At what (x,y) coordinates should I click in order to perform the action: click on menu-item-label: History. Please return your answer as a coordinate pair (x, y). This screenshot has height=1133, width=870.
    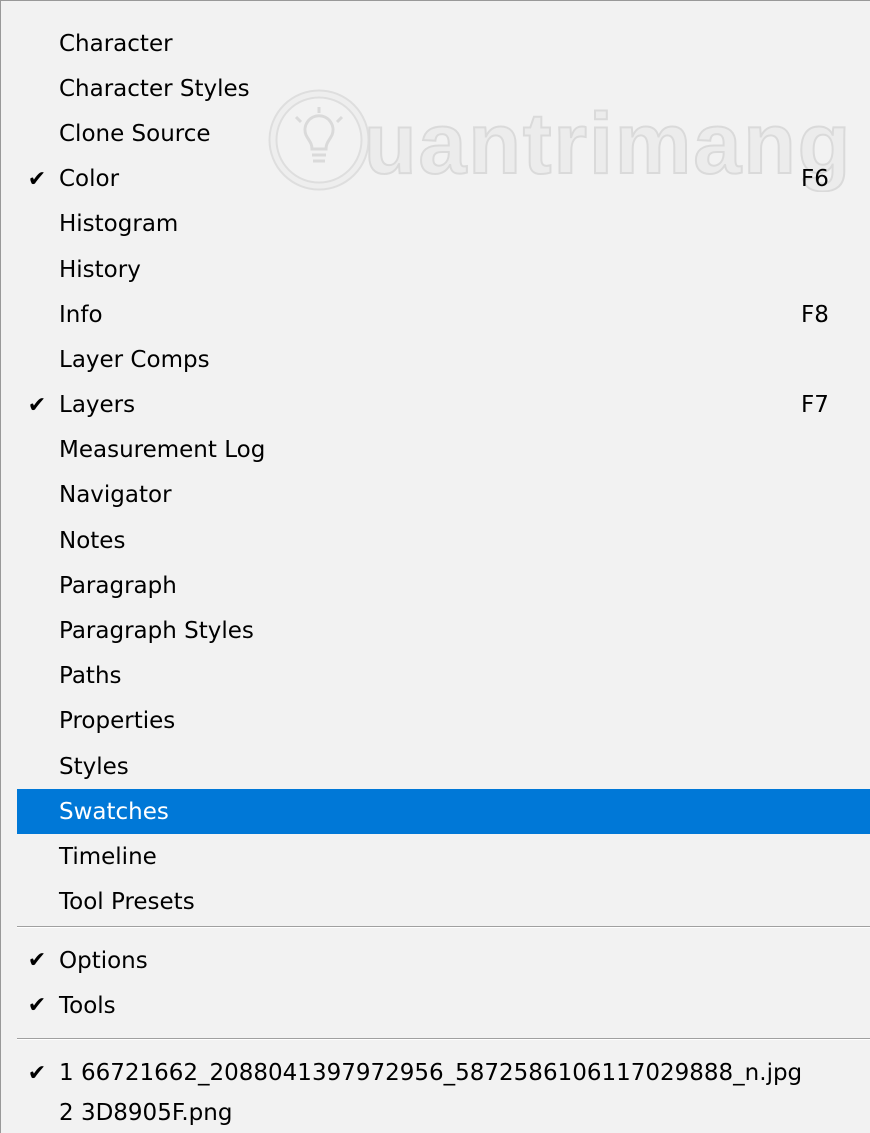
    Looking at the image, I should click on (100, 269).